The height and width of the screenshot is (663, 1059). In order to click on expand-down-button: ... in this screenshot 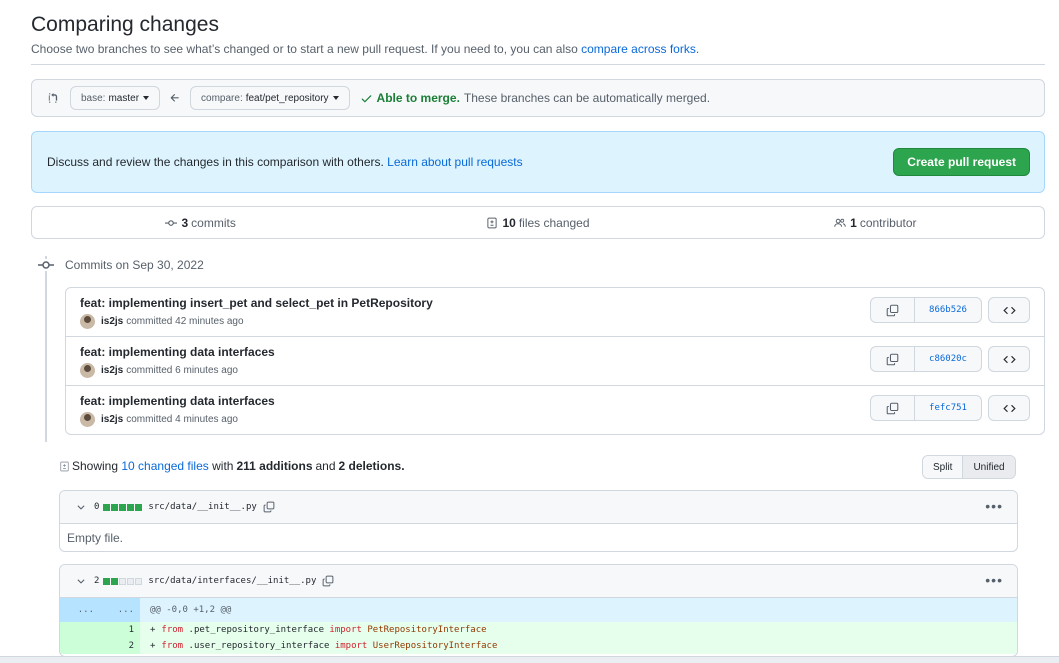, I will do `click(120, 610)`.